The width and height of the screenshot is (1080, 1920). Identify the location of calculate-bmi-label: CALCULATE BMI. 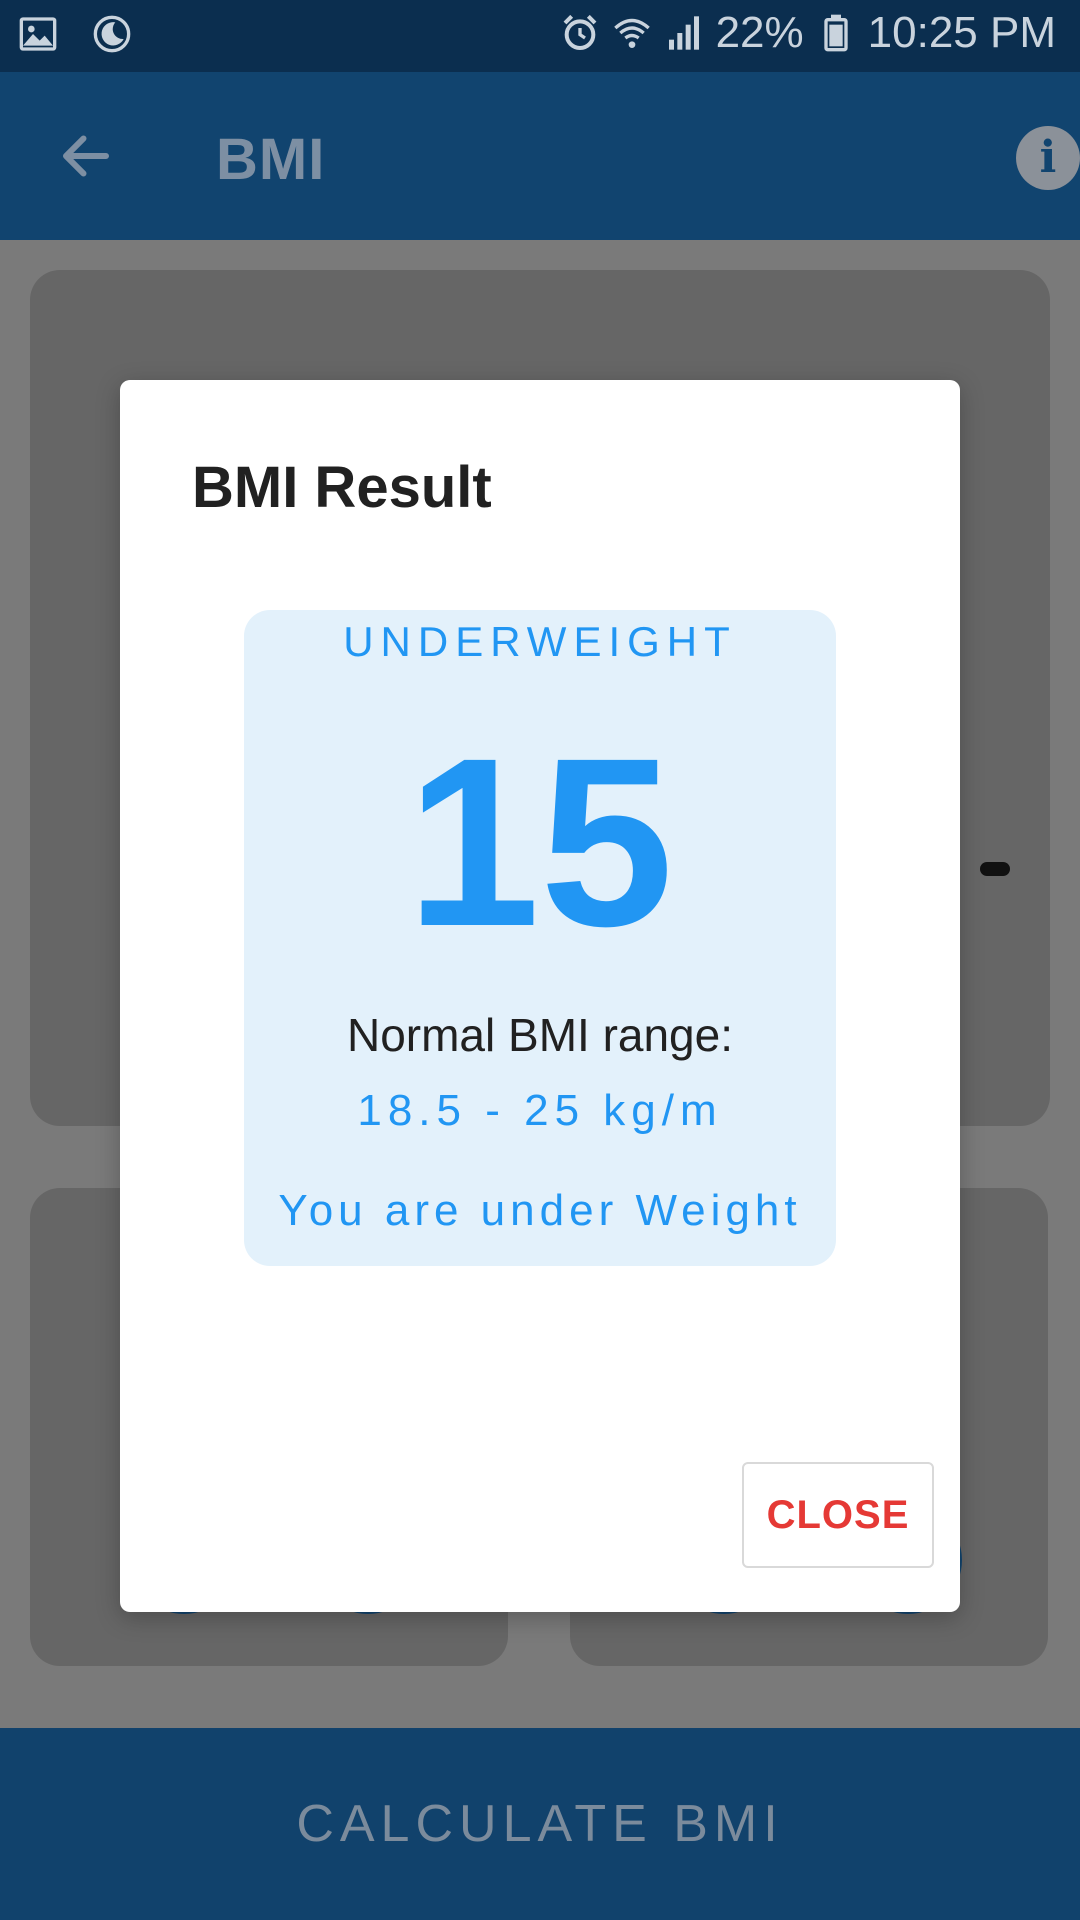
(540, 1824).